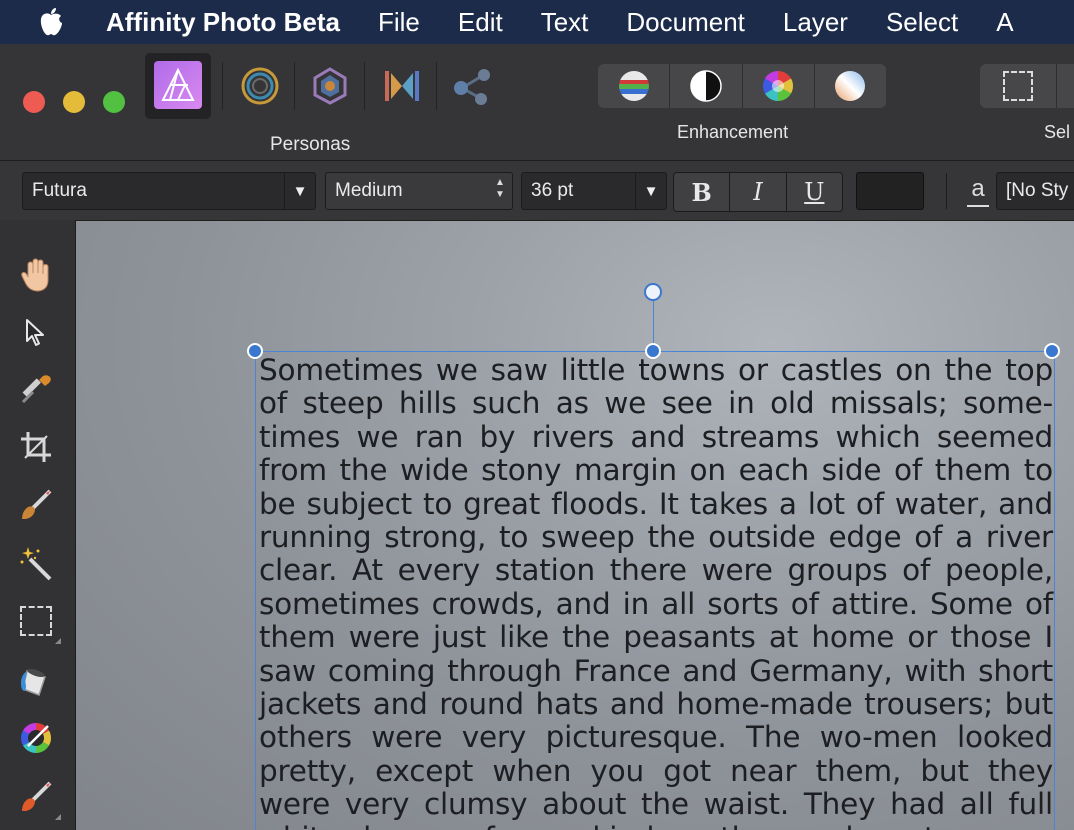 The image size is (1074, 830). I want to click on menu-select: Select, so click(922, 22).